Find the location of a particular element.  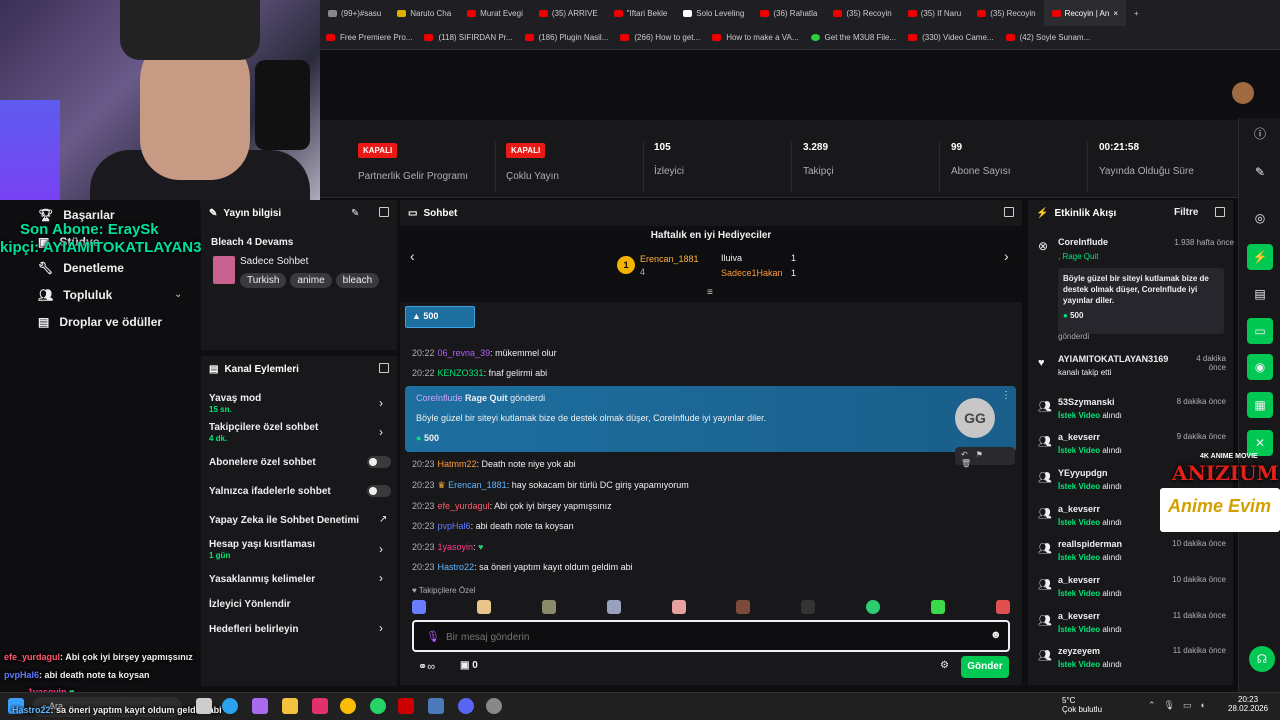

instagram-icon is located at coordinates (320, 706).